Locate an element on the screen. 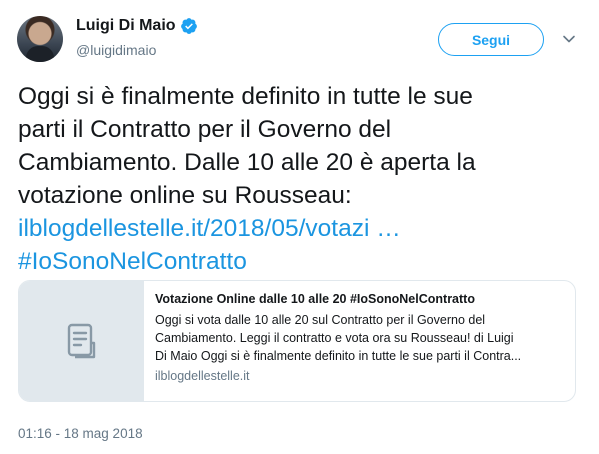 This screenshot has height=454, width=599. card-domain: ilblogdellestelle.it is located at coordinates (202, 376).